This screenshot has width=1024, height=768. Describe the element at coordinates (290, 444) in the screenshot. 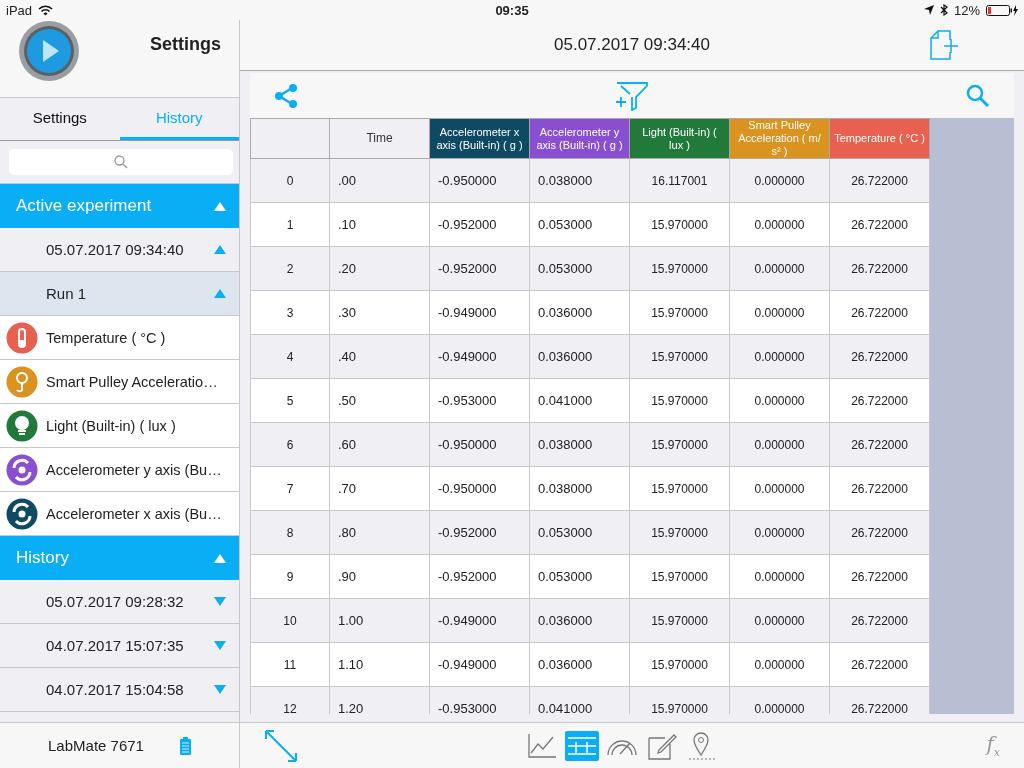

I see `row-index: 6` at that location.